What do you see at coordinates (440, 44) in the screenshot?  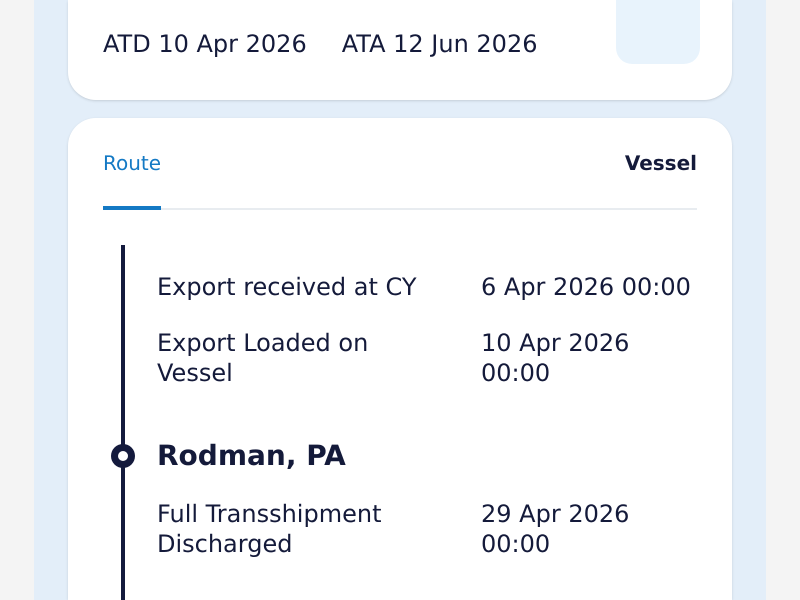 I see `arrival-date: ATA 12 Jun 2026` at bounding box center [440, 44].